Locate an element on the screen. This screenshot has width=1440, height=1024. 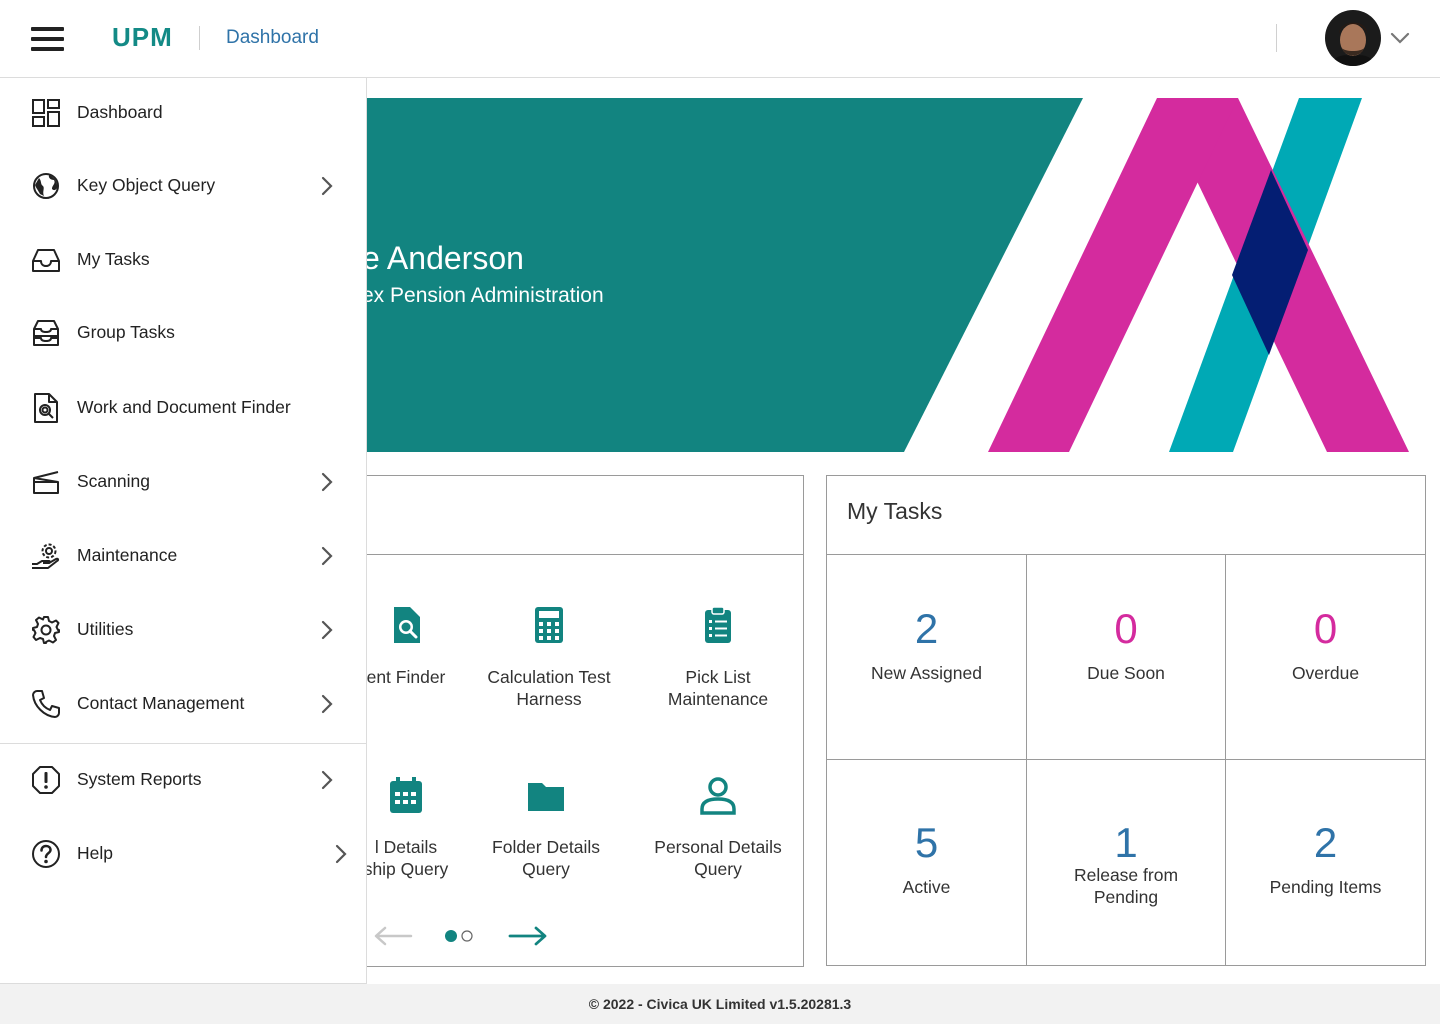
menu-item-label: Work and Document Finder is located at coordinates (184, 407).